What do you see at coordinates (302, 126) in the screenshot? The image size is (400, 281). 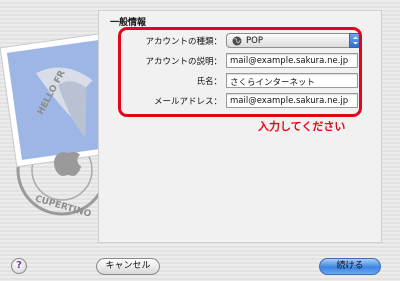 I see `input-instruction-note: 入力してください` at bounding box center [302, 126].